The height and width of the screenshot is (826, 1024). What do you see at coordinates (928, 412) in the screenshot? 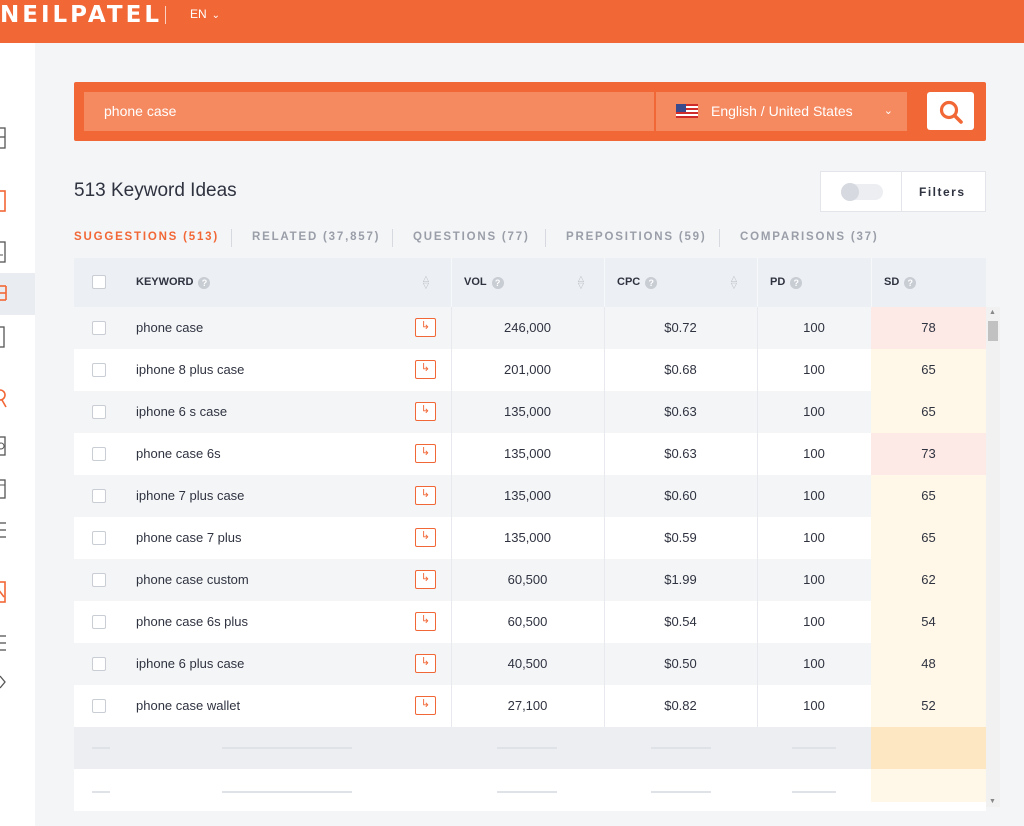
I see `sd-cell: 65` at bounding box center [928, 412].